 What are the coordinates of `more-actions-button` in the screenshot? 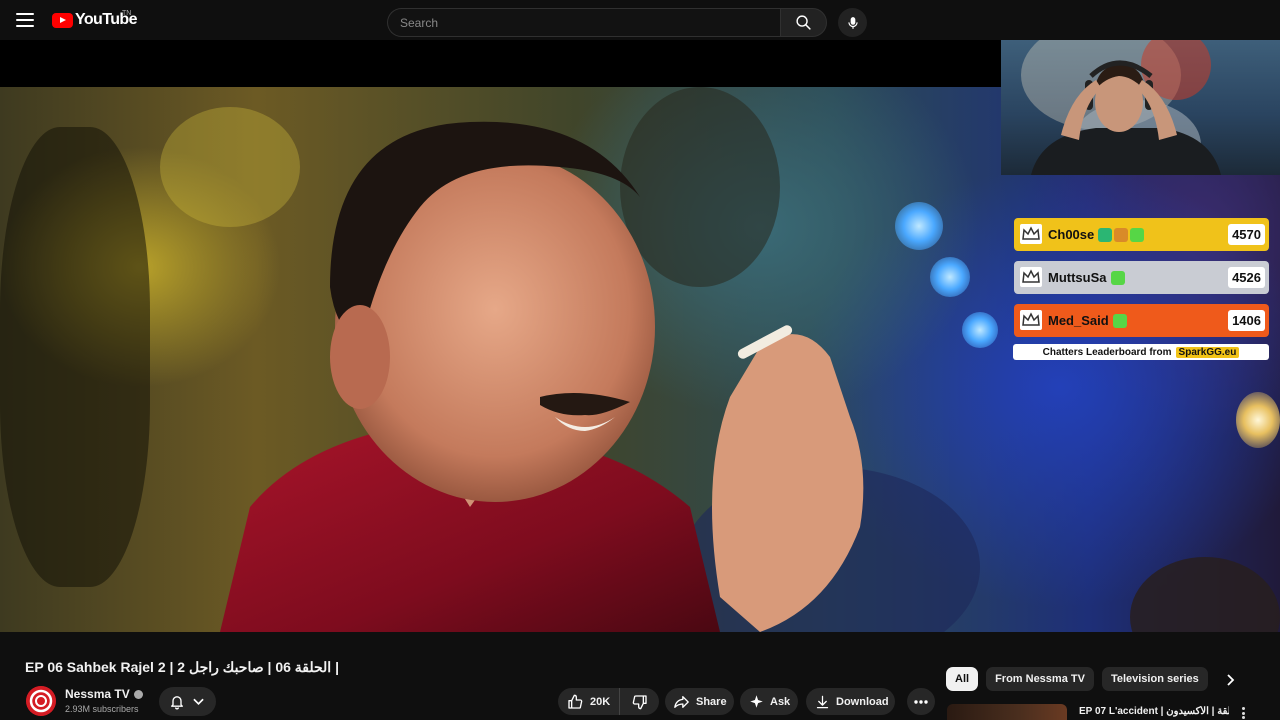 It's located at (921, 701).